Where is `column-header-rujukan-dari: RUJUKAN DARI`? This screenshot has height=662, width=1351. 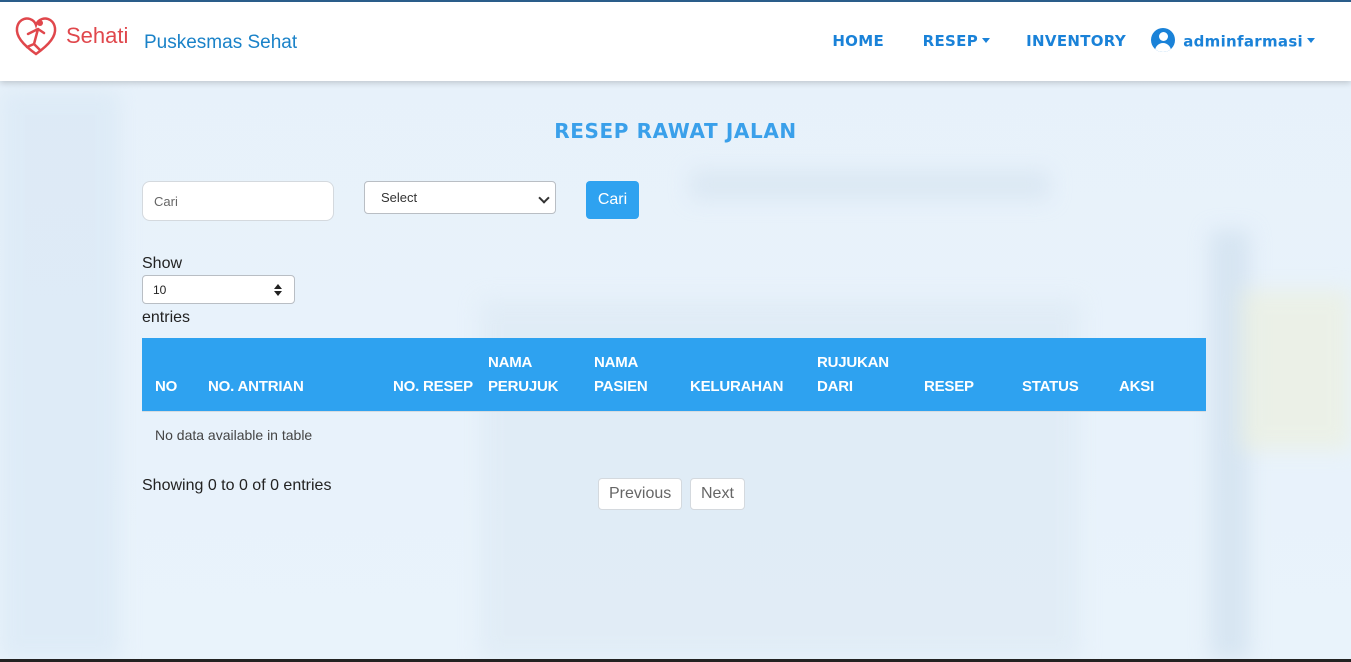
column-header-rujukan-dari: RUJUKAN DARI is located at coordinates (853, 375).